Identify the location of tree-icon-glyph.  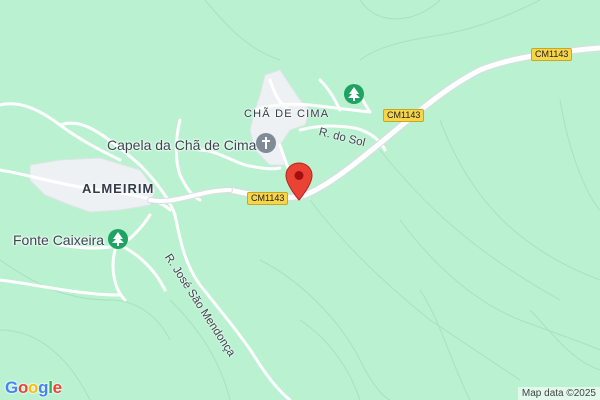
(118, 239).